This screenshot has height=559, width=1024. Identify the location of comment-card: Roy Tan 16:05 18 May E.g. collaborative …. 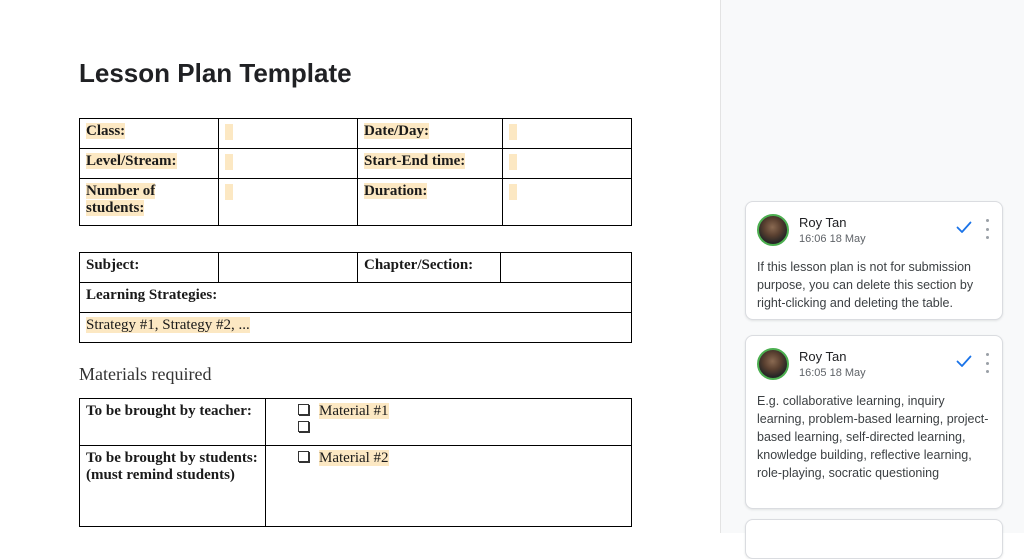
(874, 422).